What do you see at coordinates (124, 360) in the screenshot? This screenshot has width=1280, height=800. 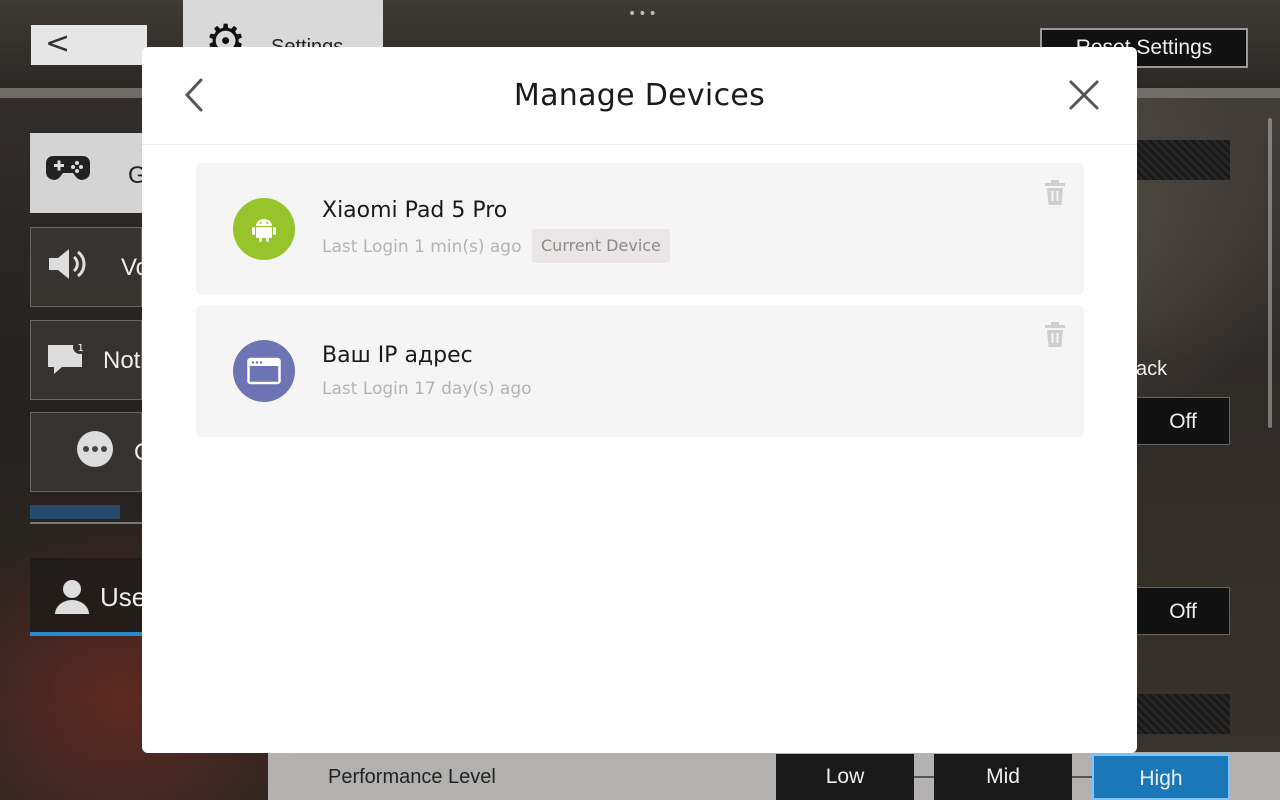 I see `sidebar-item-label: Noti` at bounding box center [124, 360].